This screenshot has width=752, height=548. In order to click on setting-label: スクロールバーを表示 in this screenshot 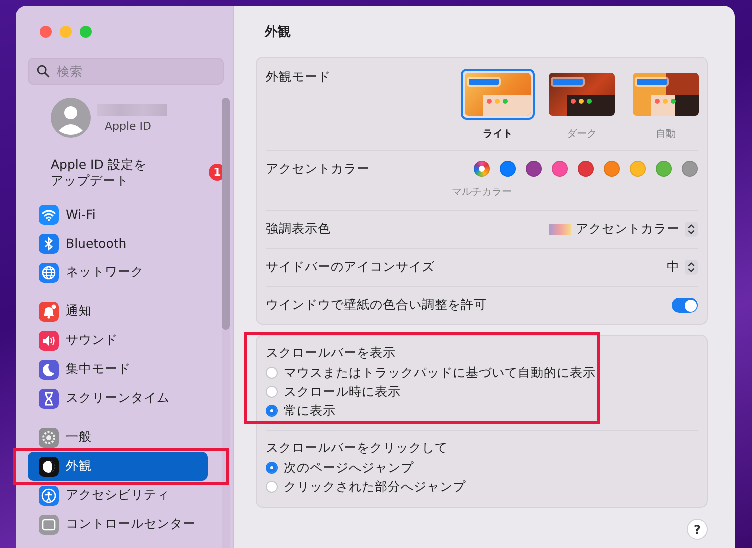, I will do `click(331, 353)`.